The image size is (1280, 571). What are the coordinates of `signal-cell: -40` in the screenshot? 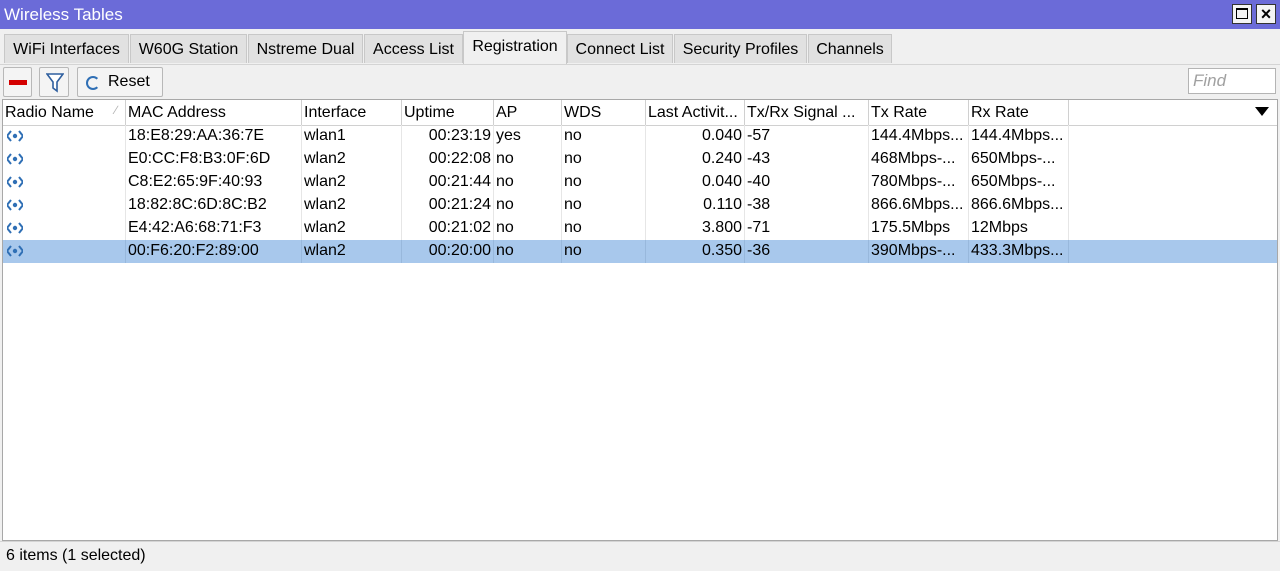 It's located at (807, 182).